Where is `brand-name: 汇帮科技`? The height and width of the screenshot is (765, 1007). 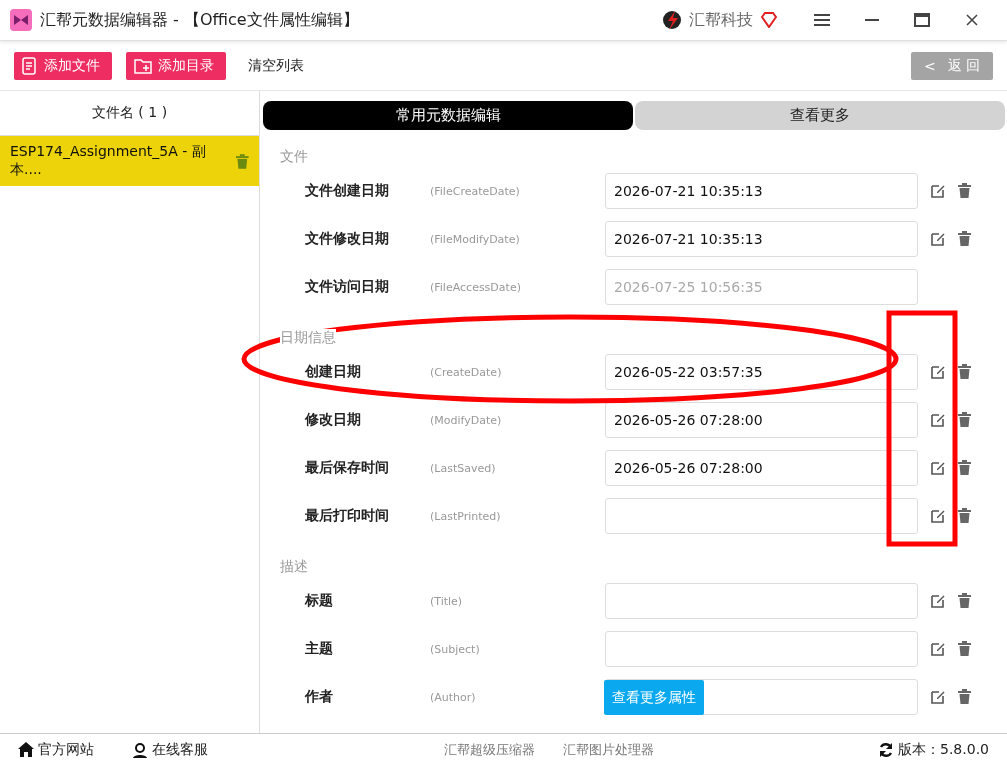
brand-name: 汇帮科技 is located at coordinates (721, 20).